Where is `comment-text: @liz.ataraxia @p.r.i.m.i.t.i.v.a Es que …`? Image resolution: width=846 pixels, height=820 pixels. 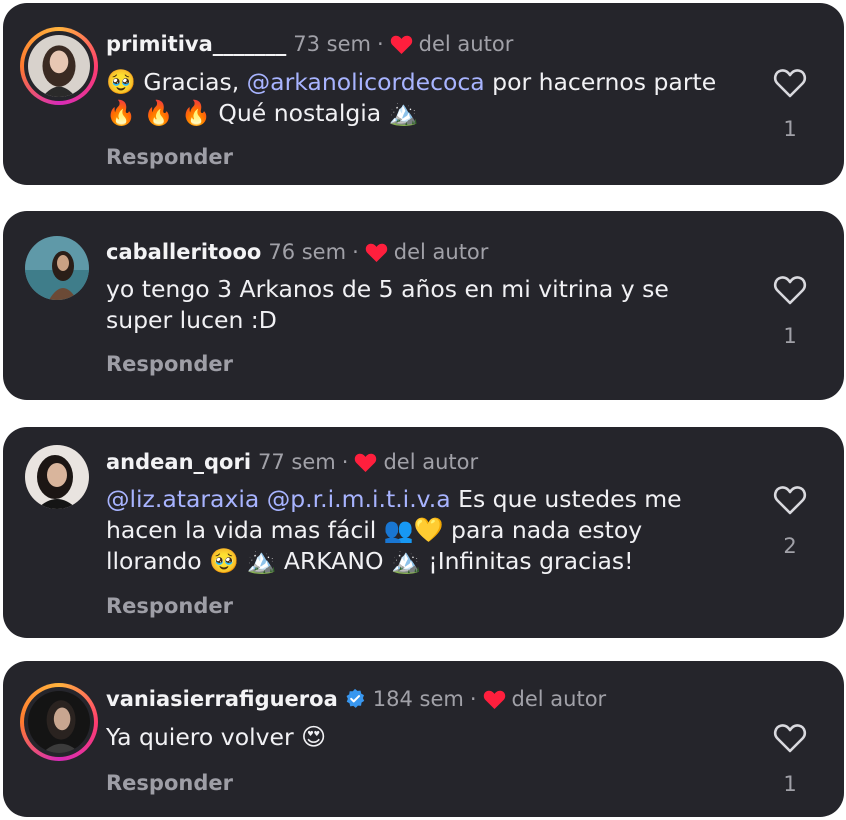
comment-text: @liz.ataraxia @p.r.i.m.i.t.i.v.a Es que … is located at coordinates (416, 530).